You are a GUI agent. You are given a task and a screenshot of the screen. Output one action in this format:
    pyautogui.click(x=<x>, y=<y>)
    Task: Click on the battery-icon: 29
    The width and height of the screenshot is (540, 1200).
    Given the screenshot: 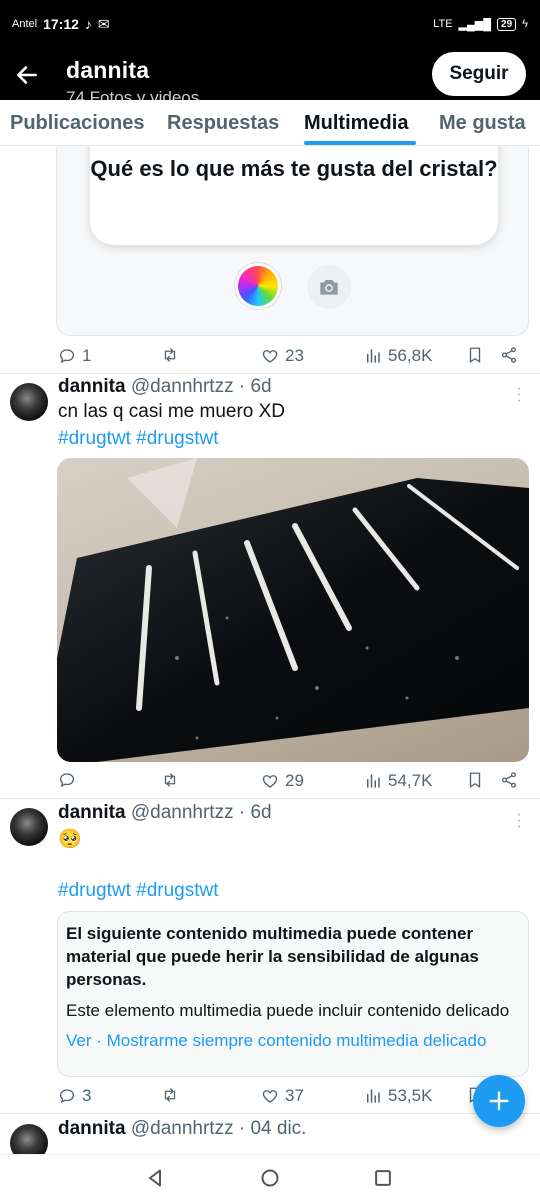 What is the action you would take?
    pyautogui.click(x=507, y=24)
    